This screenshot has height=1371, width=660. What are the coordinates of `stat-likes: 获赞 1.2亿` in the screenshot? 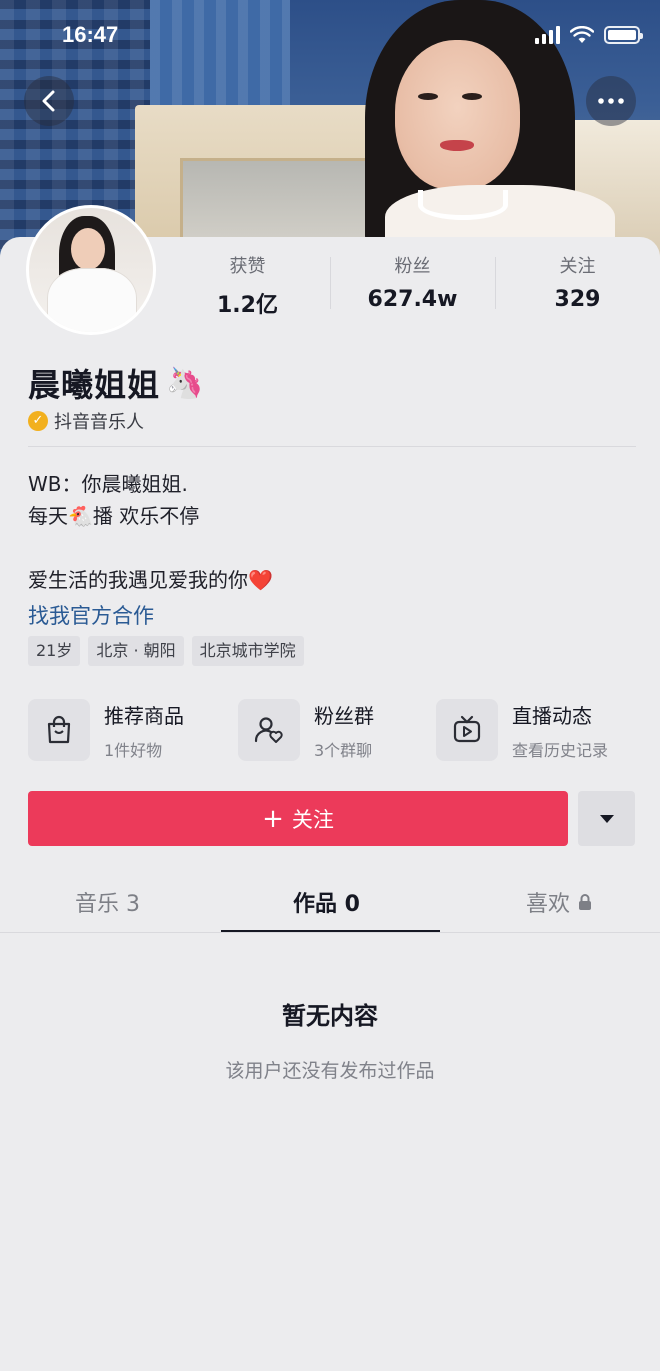 It's located at (247, 286).